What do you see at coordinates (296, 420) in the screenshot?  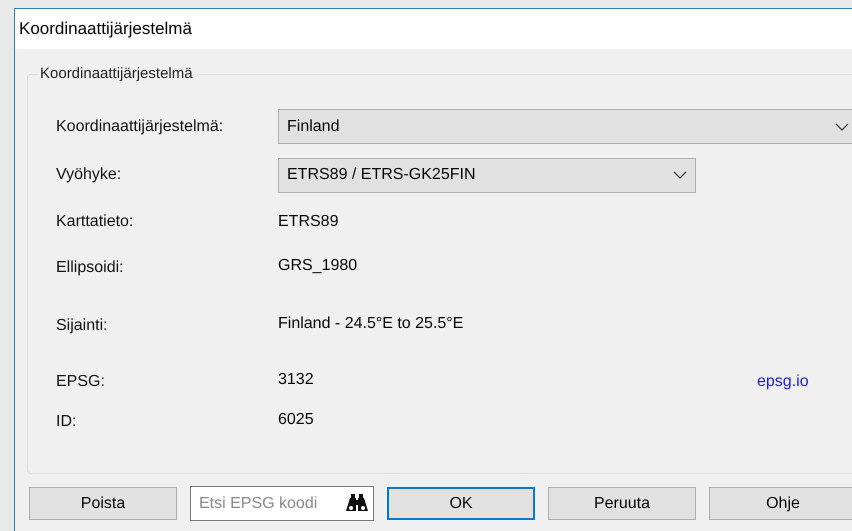 I see `field-value: 6025` at bounding box center [296, 420].